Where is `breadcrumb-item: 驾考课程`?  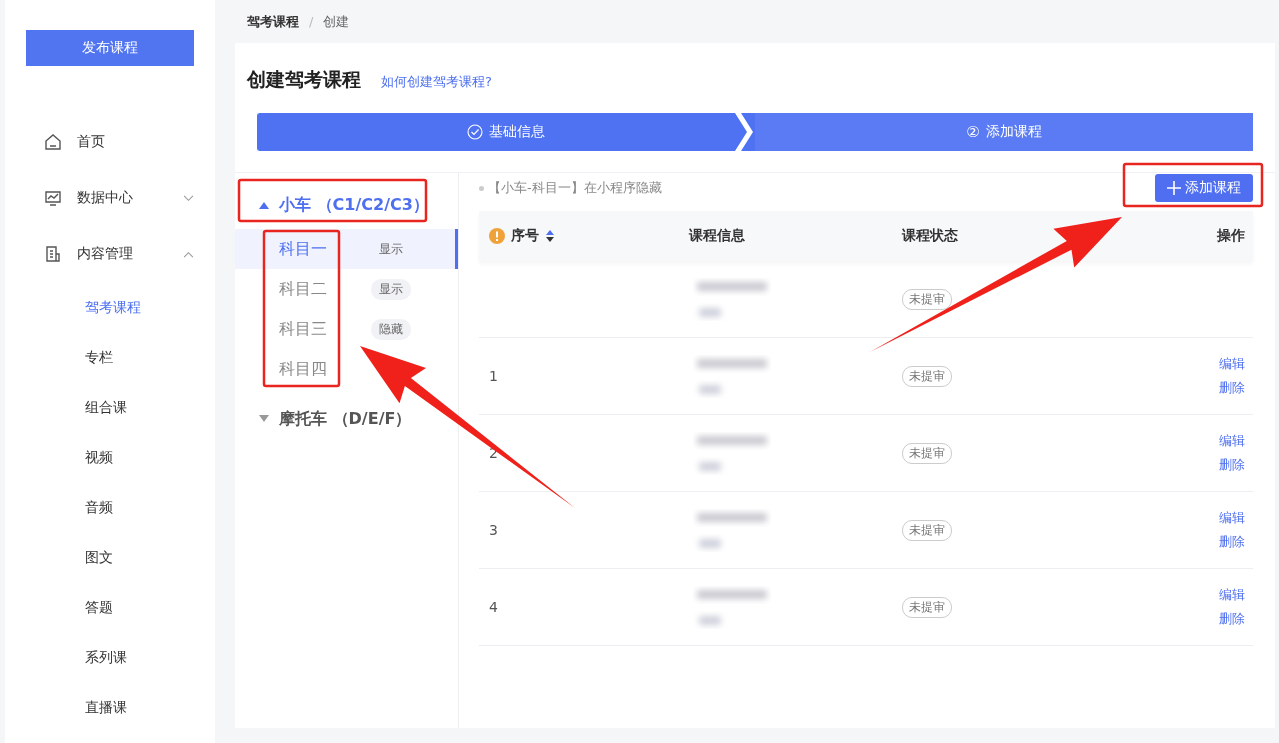
breadcrumb-item: 驾考课程 is located at coordinates (273, 21).